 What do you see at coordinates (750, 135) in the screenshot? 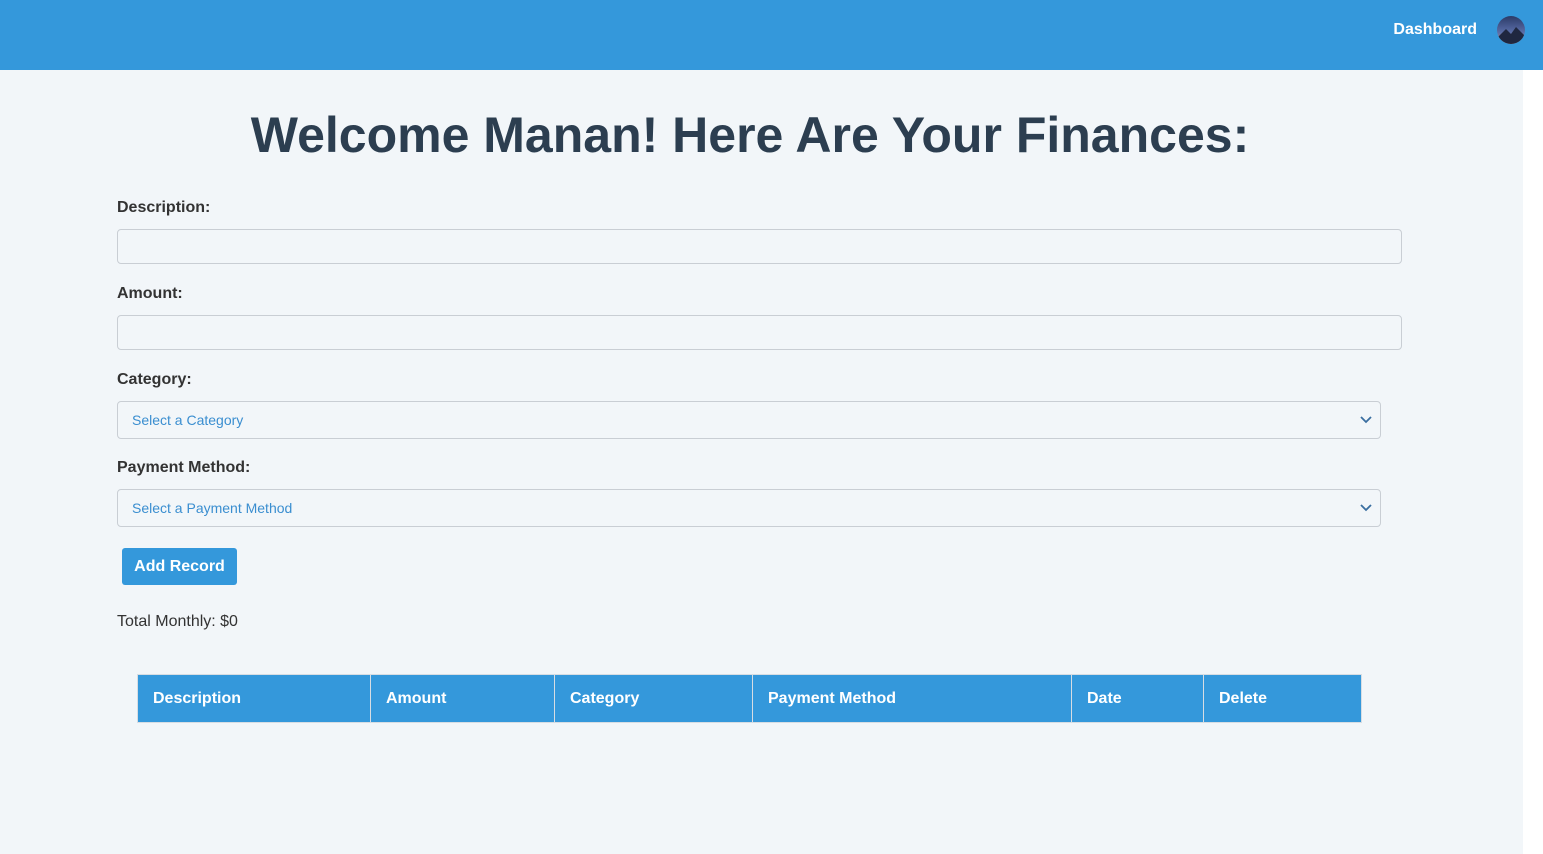
I see `page-title: Welcome Manan! Here Are Your Finances:` at bounding box center [750, 135].